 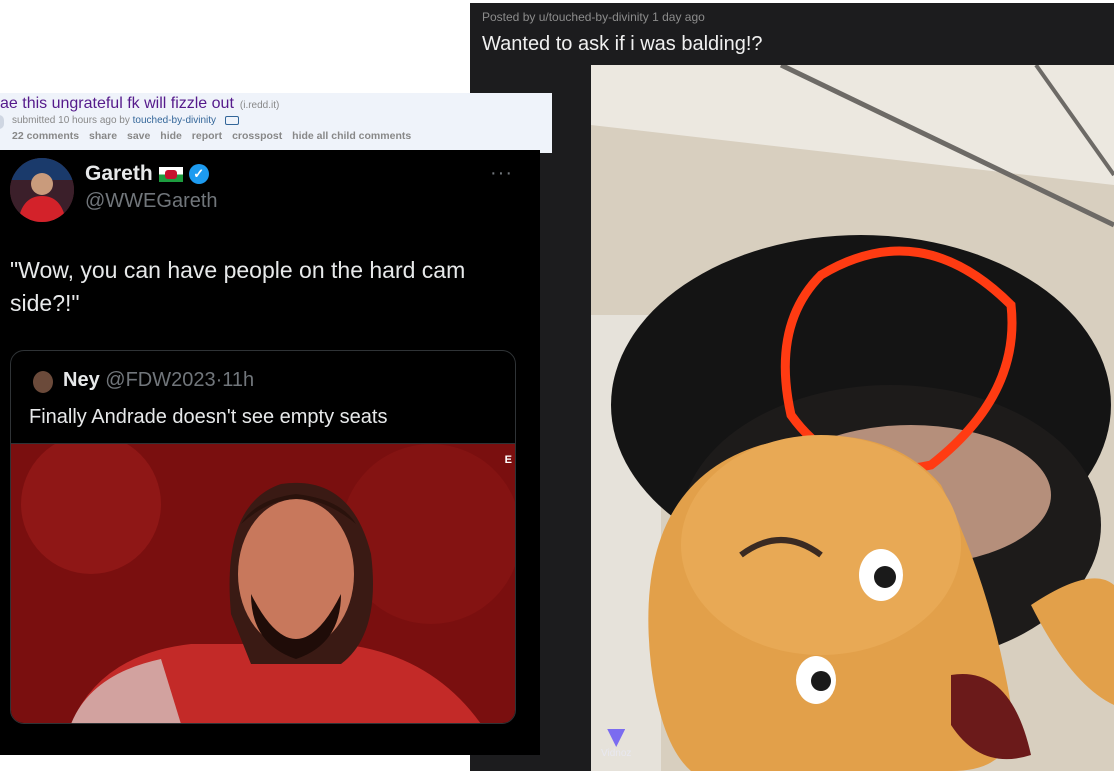 I want to click on wales-flag-icon, so click(x=170, y=174).